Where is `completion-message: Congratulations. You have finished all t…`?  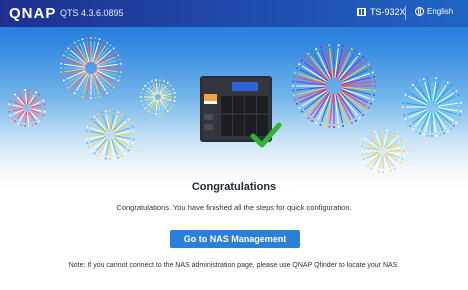
completion-message: Congratulations. You have finished all t… is located at coordinates (234, 207).